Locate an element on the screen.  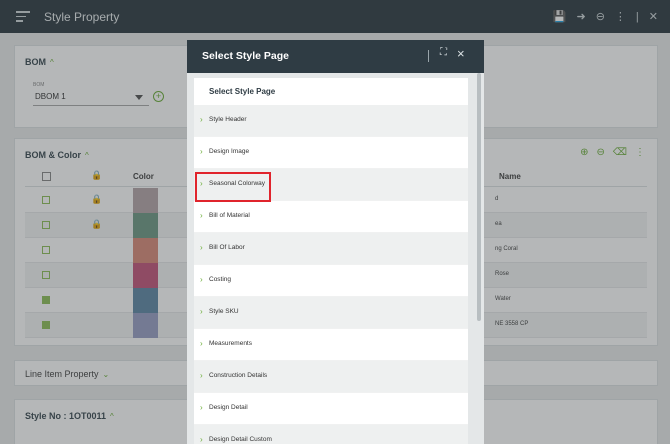
style-page-item-label: Design Detail is located at coordinates (228, 407).